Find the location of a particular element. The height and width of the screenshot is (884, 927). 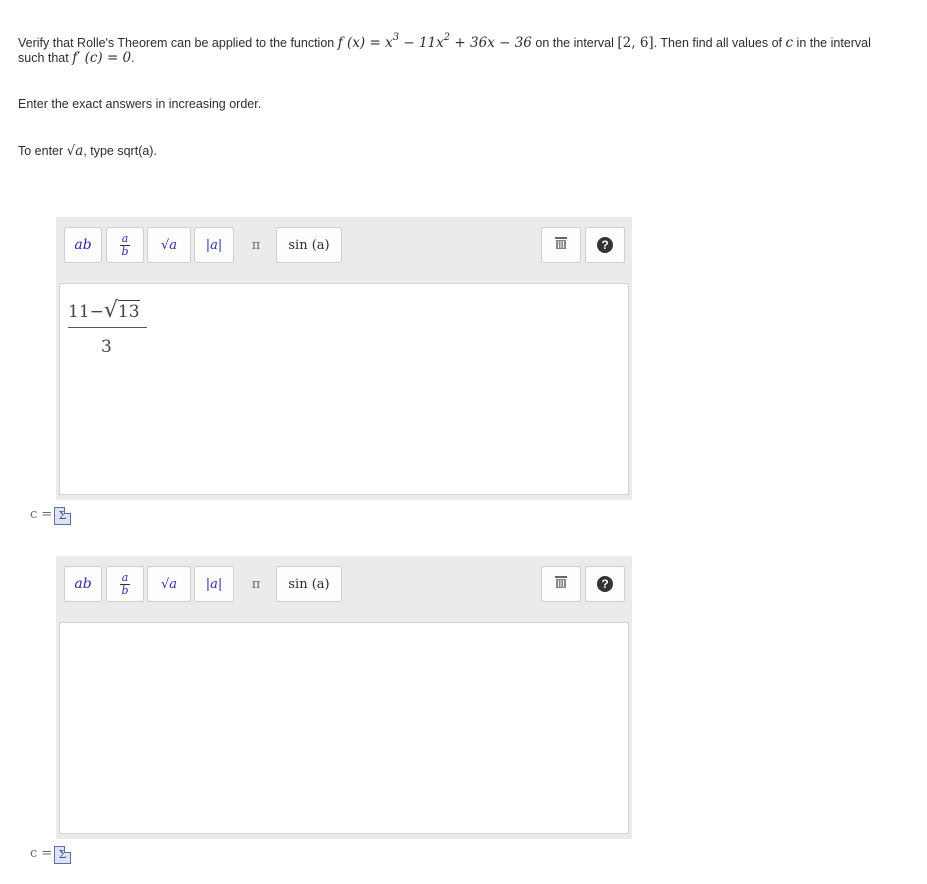

question-line-2: such that f′ (c) = 0. is located at coordinates (76, 58).